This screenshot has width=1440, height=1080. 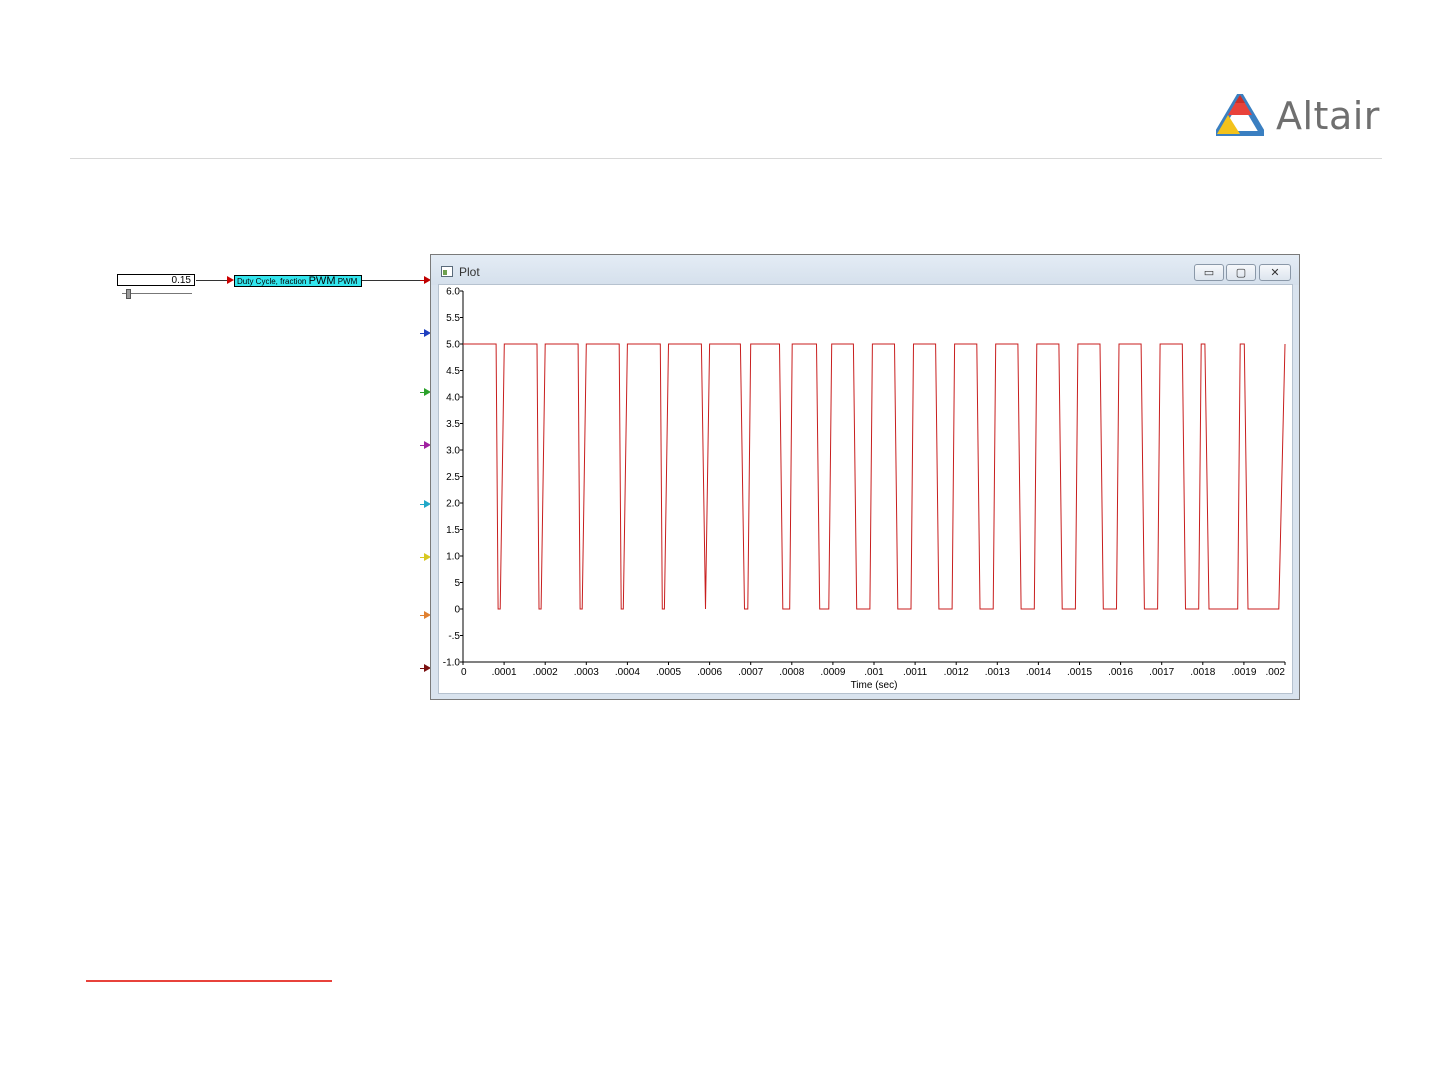 What do you see at coordinates (453, 530) in the screenshot?
I see `y-tick-label: 1.5` at bounding box center [453, 530].